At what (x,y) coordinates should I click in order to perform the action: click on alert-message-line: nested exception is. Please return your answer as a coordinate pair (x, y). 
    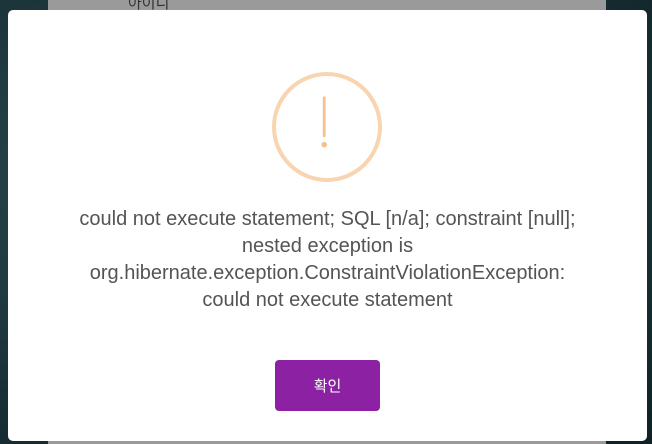
    Looking at the image, I should click on (327, 246).